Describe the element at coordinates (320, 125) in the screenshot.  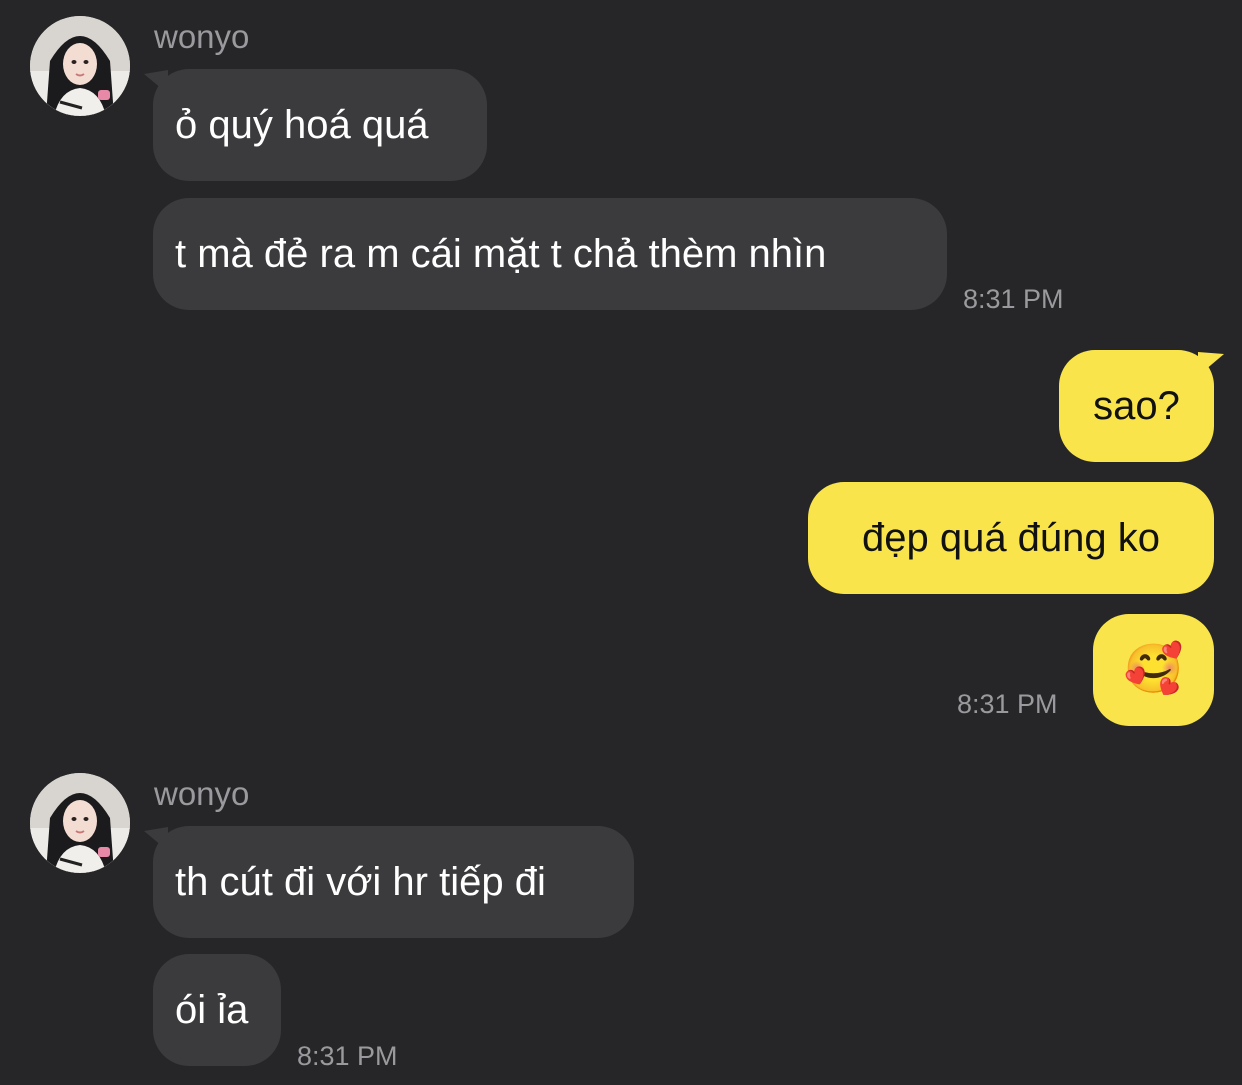
I see `incoming-message-bubble: ỏ quý hoá quá` at that location.